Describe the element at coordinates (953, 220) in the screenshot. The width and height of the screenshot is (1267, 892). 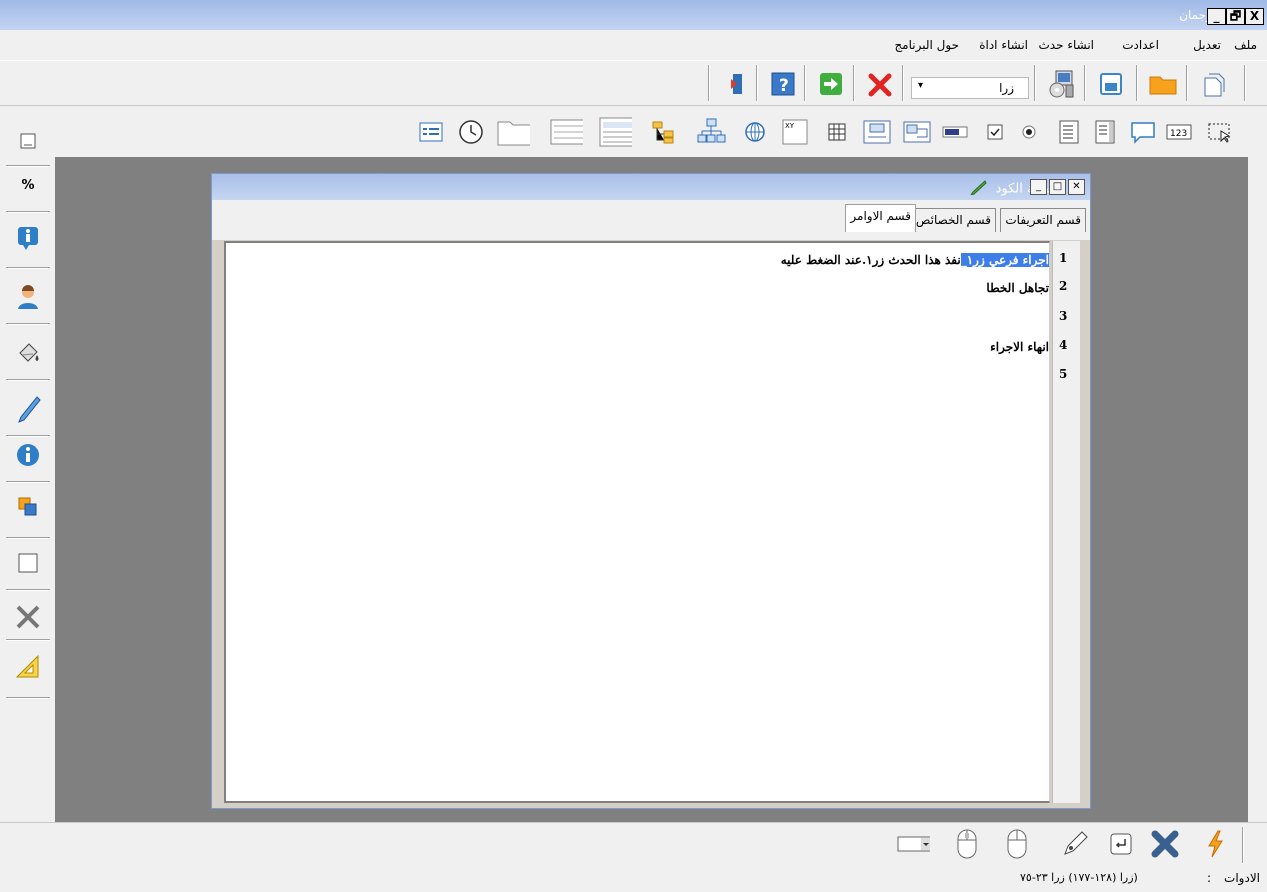
I see `tab-properties: قسم الخصائص` at that location.